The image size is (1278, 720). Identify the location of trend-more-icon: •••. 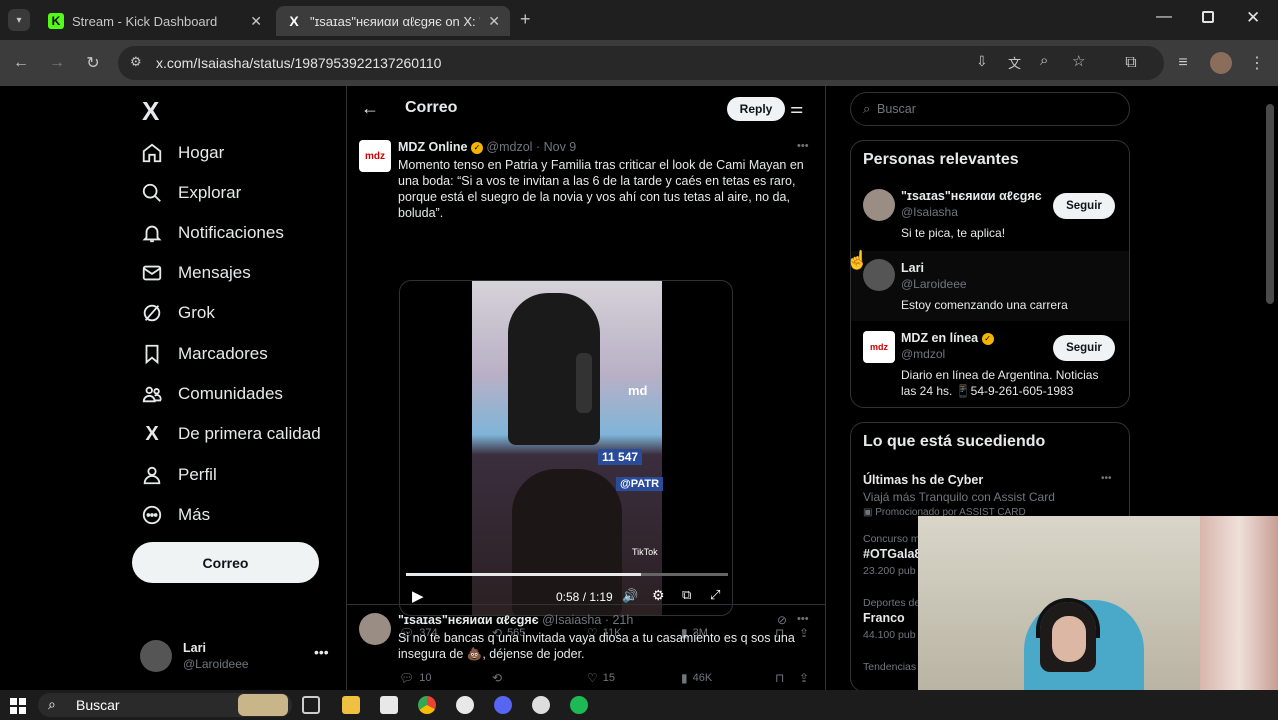
(1106, 478).